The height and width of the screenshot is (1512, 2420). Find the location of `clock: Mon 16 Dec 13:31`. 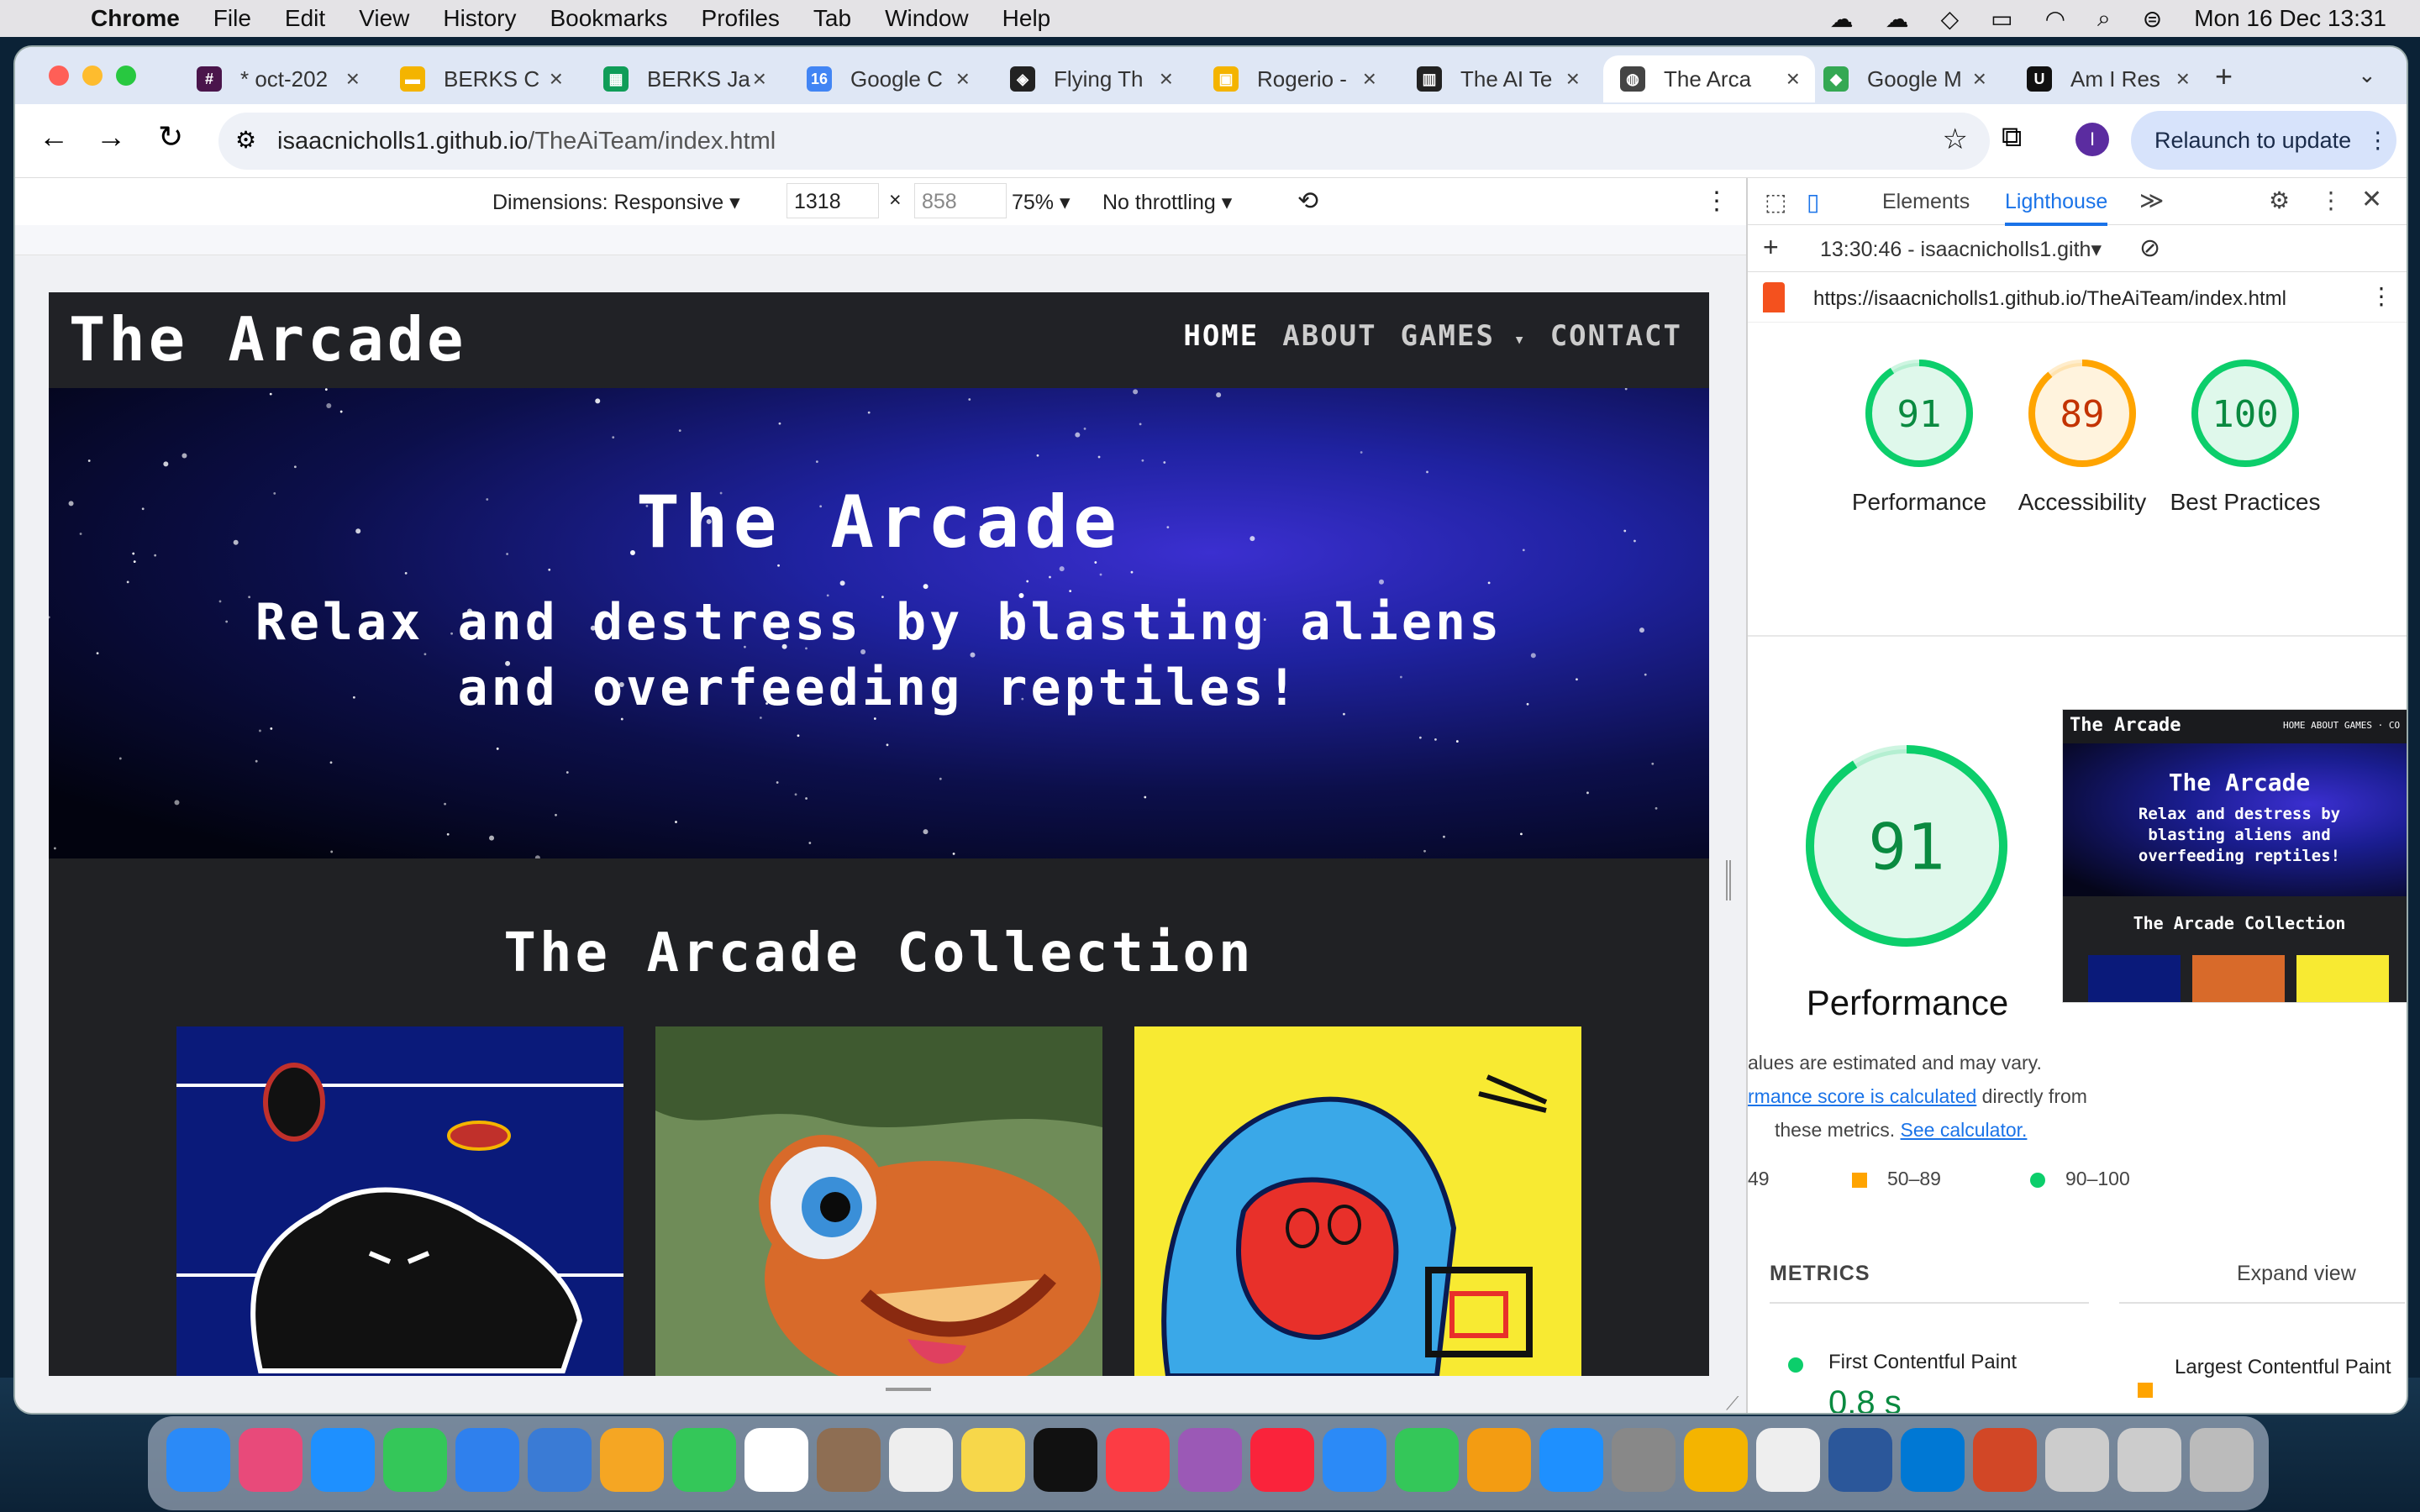

clock: Mon 16 Dec 13:31 is located at coordinates (2290, 18).